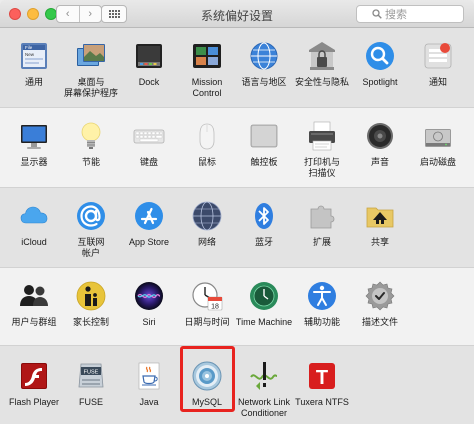 This screenshot has height=424, width=474. I want to click on pref-label: 语言与地区, so click(264, 82).